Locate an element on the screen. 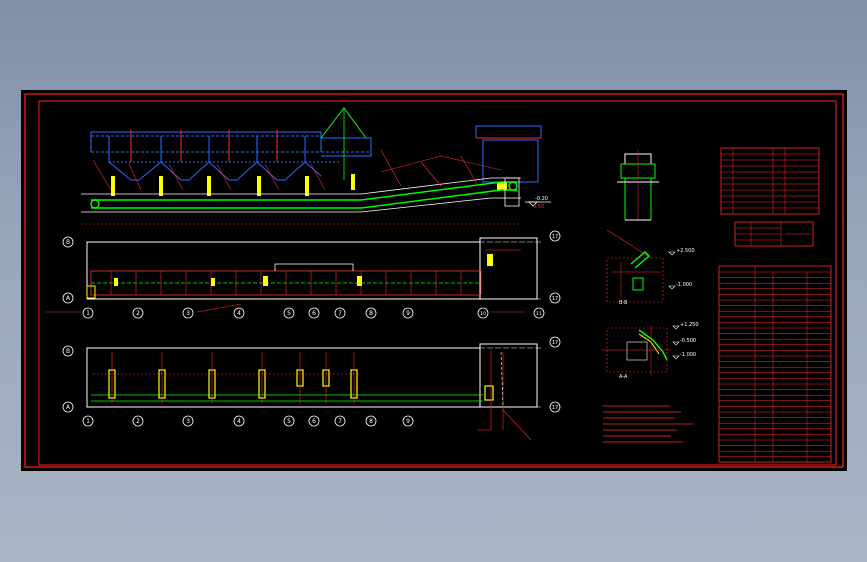 The height and width of the screenshot is (562, 867). support-column-icon is located at coordinates (309, 185).